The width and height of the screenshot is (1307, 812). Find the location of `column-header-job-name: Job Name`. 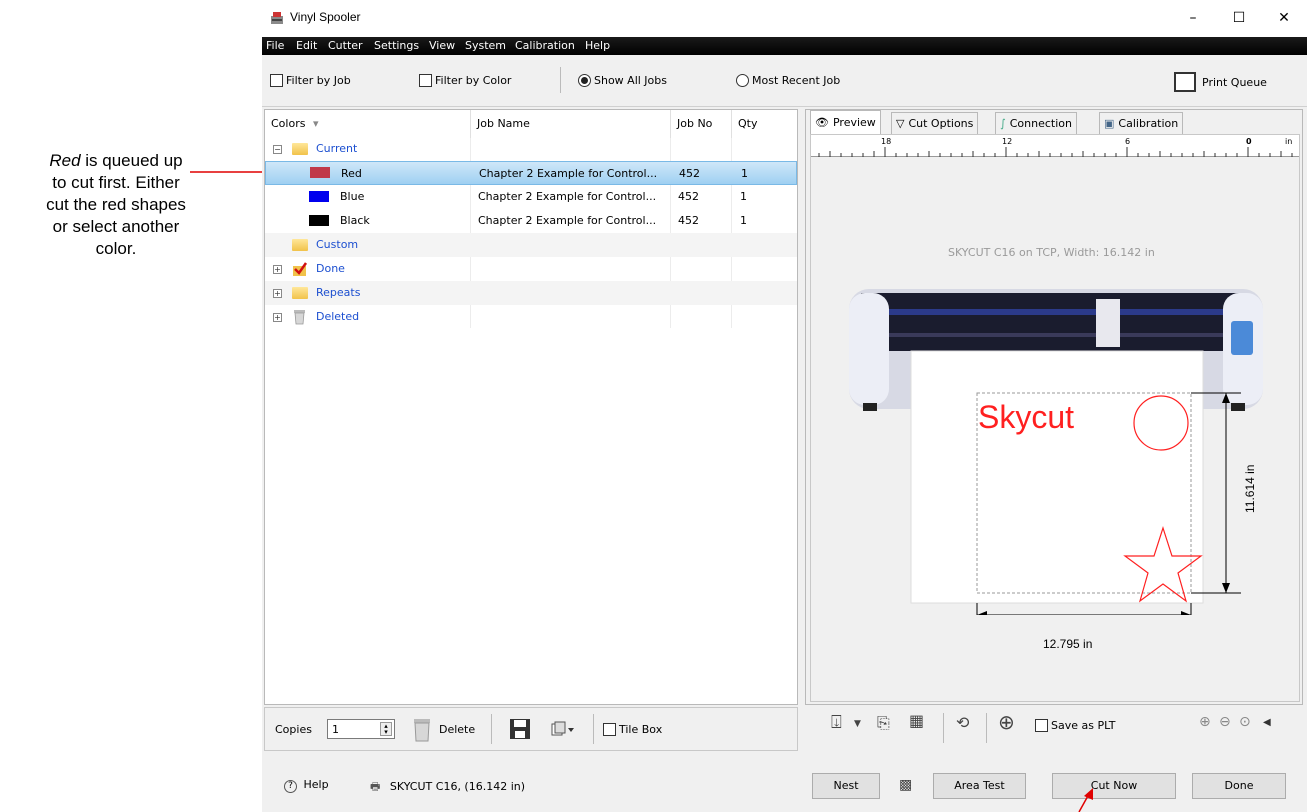

column-header-job-name: Job Name is located at coordinates (571, 124).